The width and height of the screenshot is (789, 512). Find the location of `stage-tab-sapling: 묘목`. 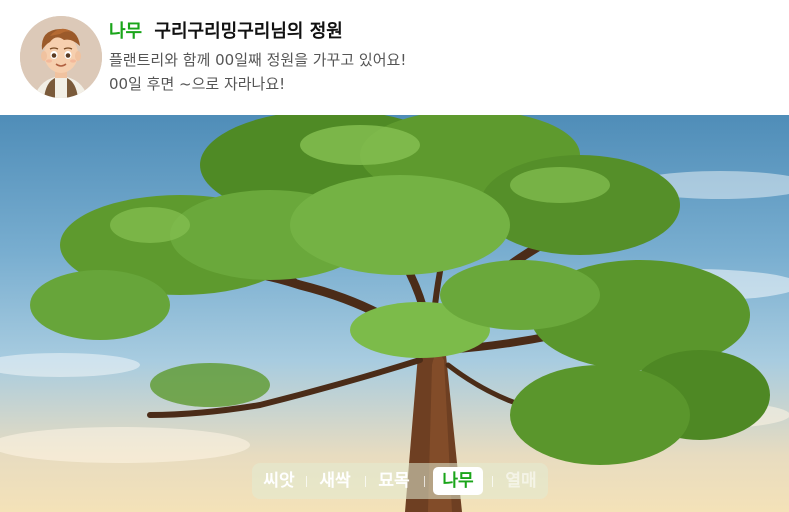

stage-tab-sapling: 묘목 is located at coordinates (394, 481).